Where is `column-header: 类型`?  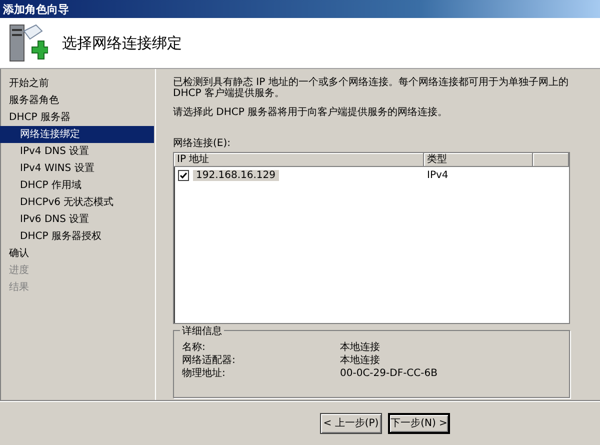
column-header: 类型 is located at coordinates (478, 160).